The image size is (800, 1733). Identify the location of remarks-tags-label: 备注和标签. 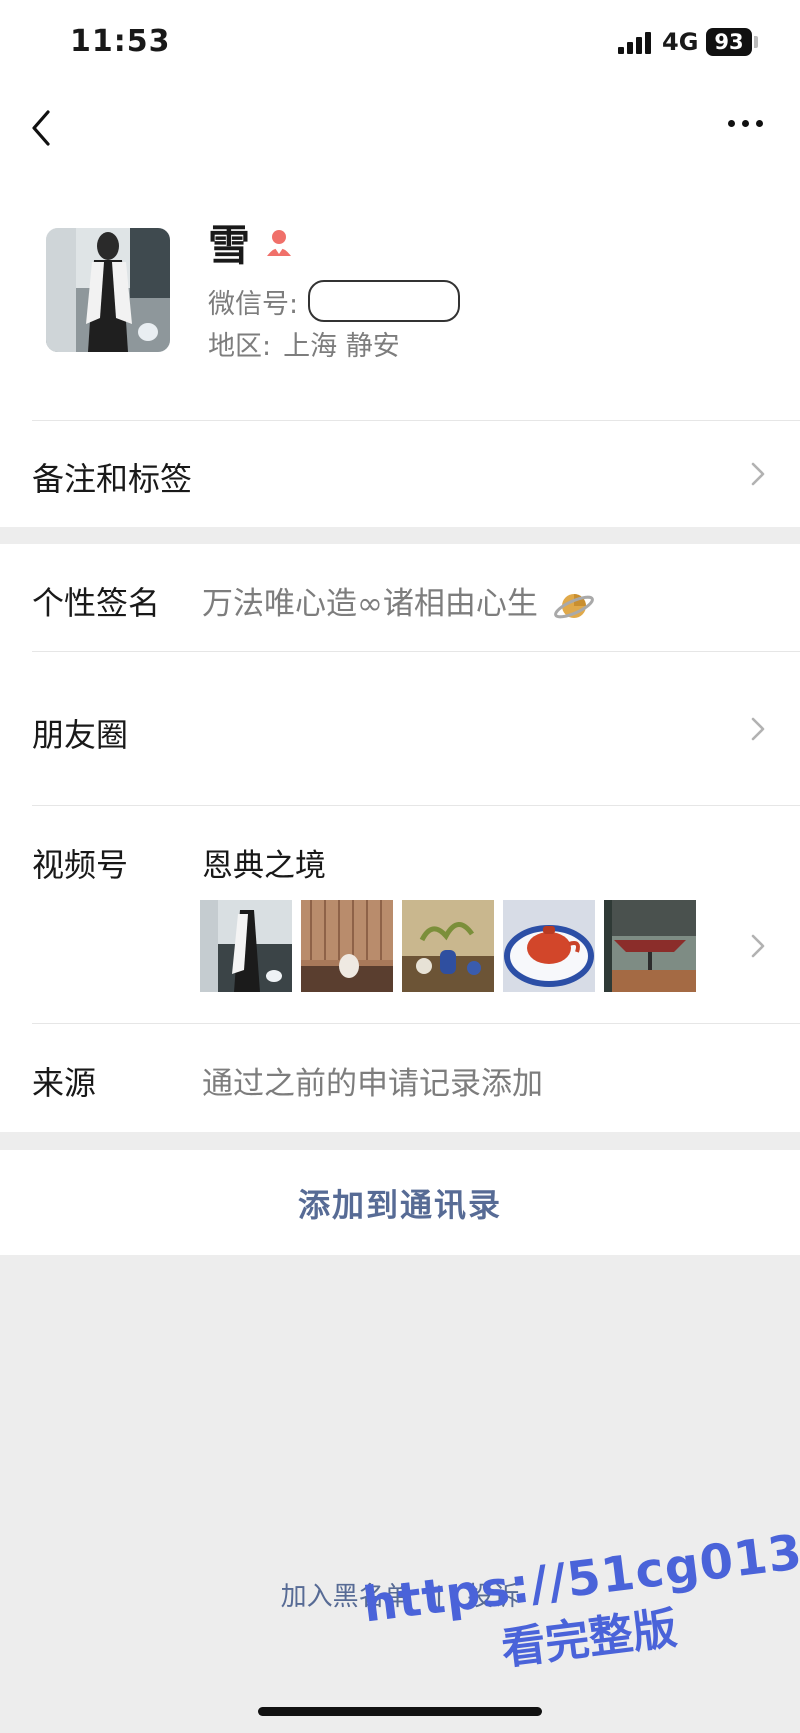
(112, 479).